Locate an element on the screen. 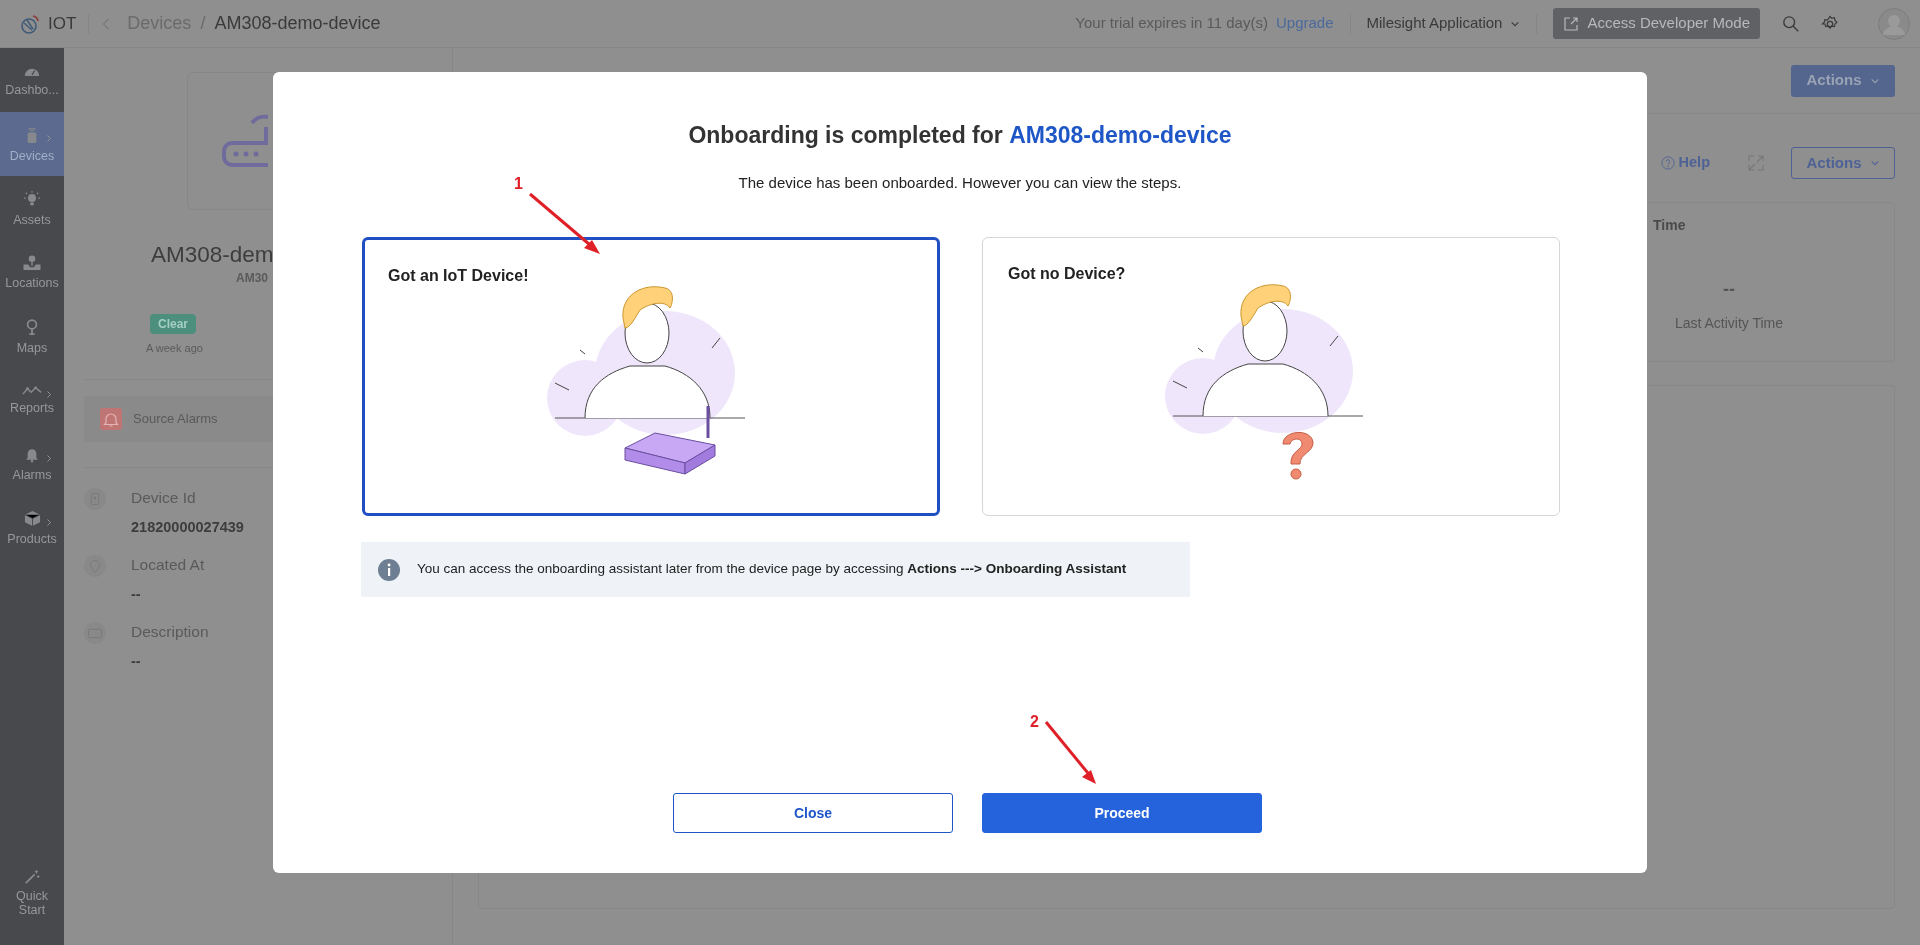 This screenshot has height=945, width=1920. device-name: AM308-dem is located at coordinates (212, 255).